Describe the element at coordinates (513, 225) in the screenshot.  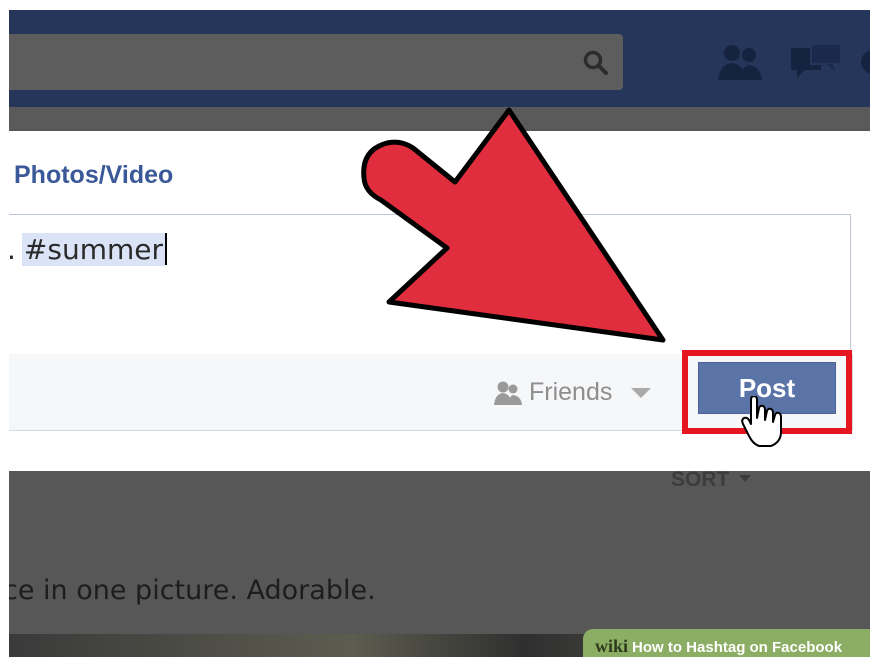
I see `pointer-arrow` at that location.